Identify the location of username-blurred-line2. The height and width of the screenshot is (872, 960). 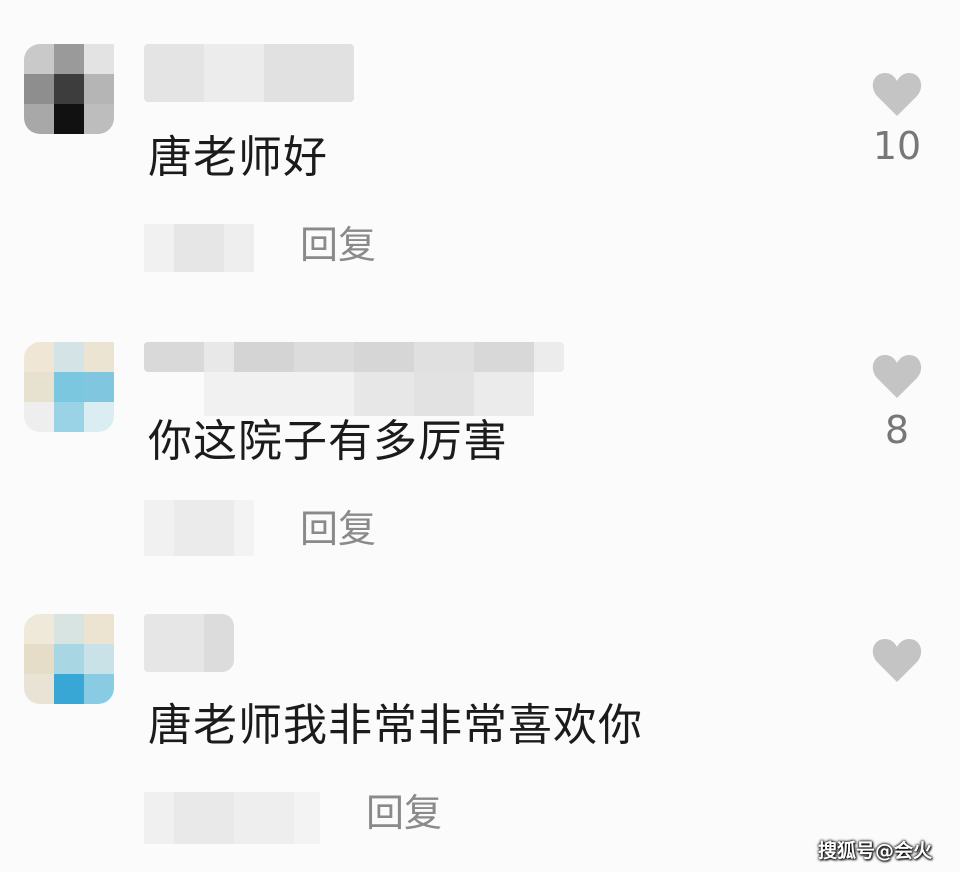
(369, 394).